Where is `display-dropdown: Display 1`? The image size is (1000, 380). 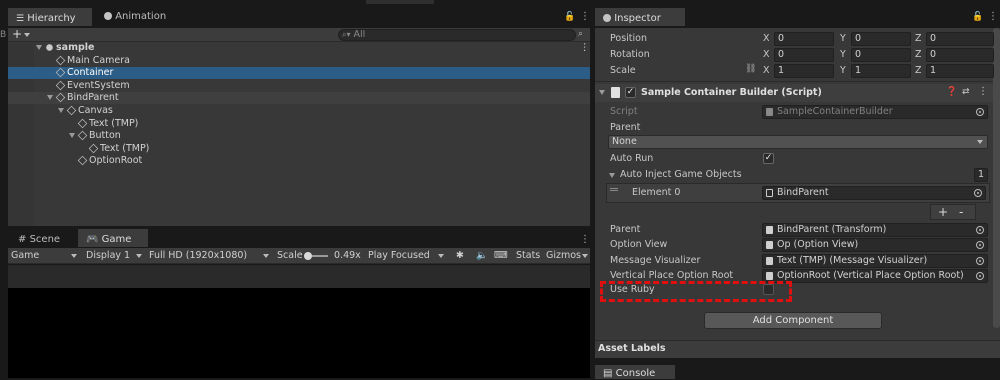 display-dropdown: Display 1 is located at coordinates (114, 256).